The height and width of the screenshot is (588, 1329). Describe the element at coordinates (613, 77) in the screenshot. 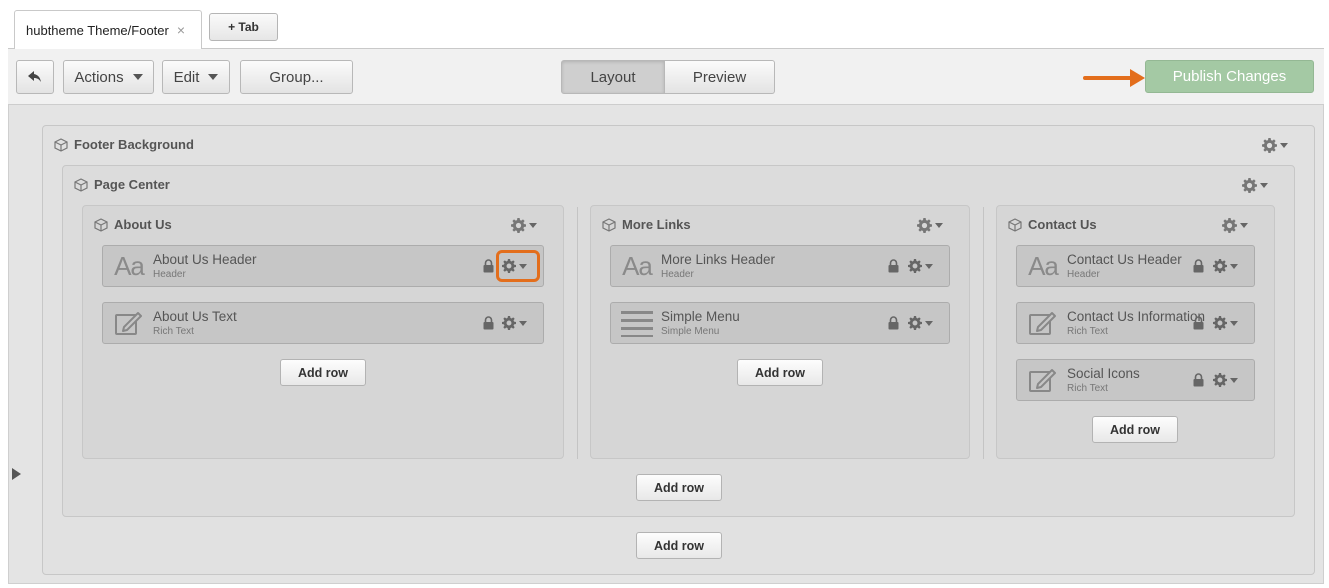

I see `layout-tab: Layout` at that location.